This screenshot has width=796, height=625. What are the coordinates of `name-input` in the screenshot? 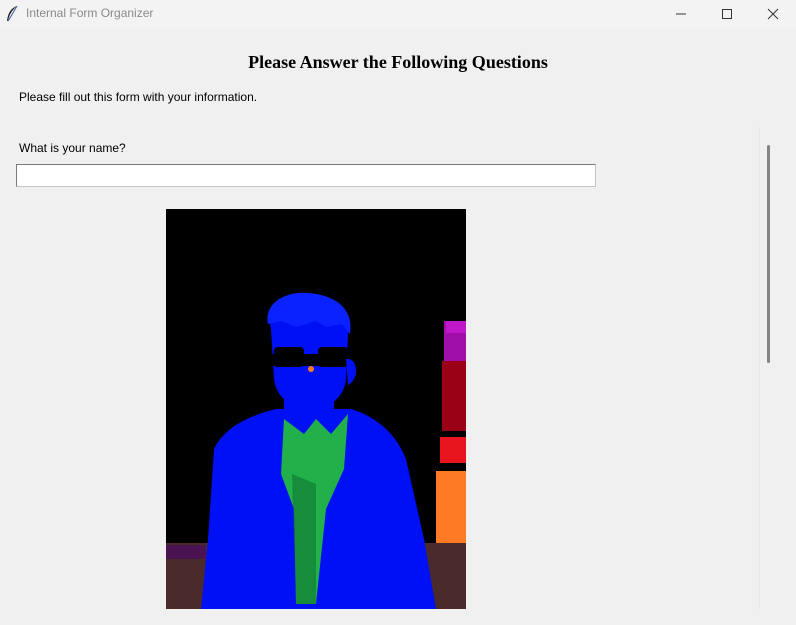 It's located at (306, 175).